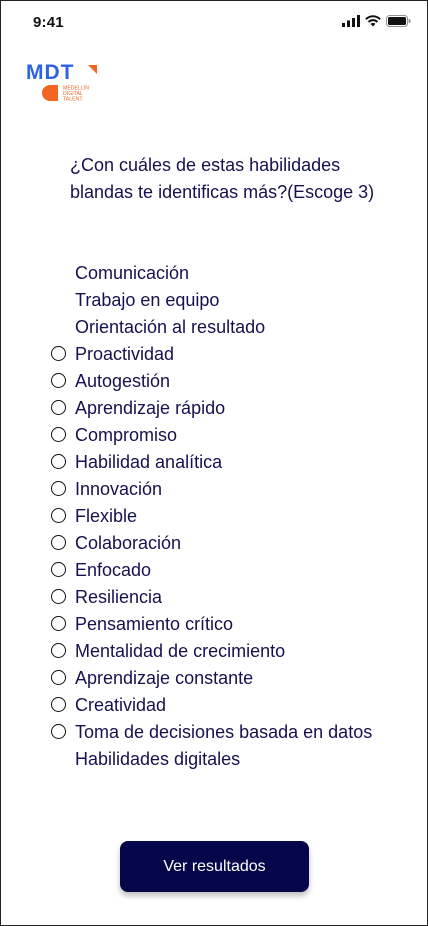  What do you see at coordinates (125, 354) in the screenshot?
I see `skill-option-label: Proactividad` at bounding box center [125, 354].